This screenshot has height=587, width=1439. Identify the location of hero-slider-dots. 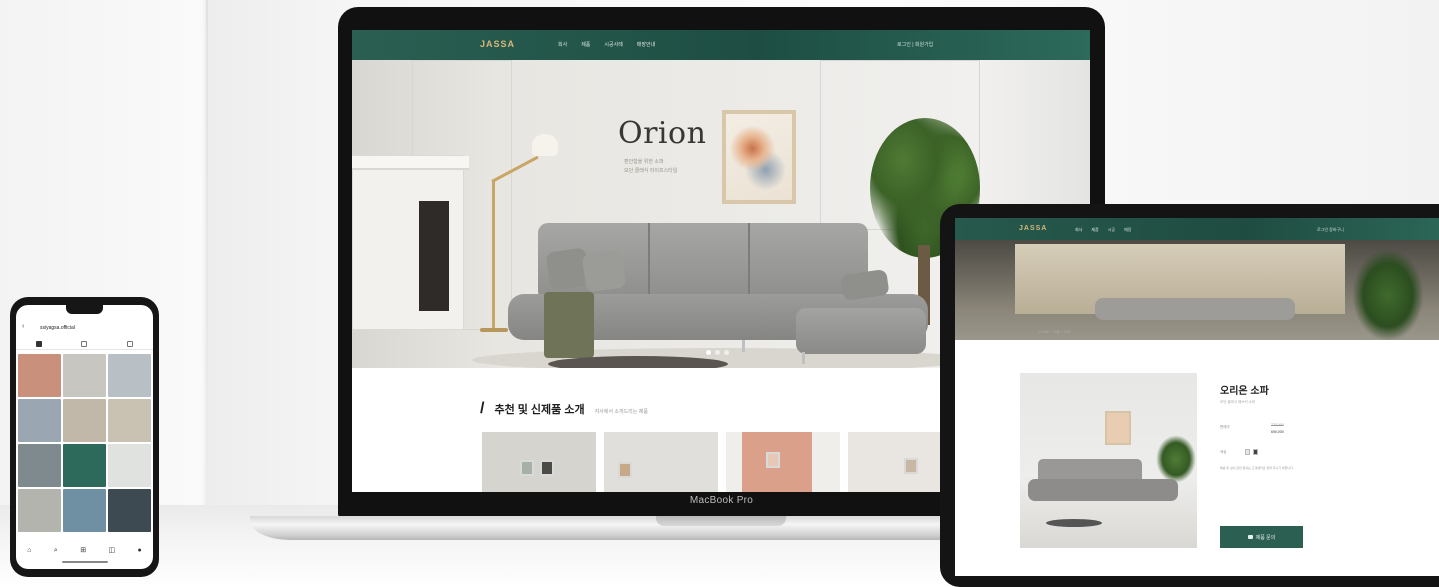
(717, 352).